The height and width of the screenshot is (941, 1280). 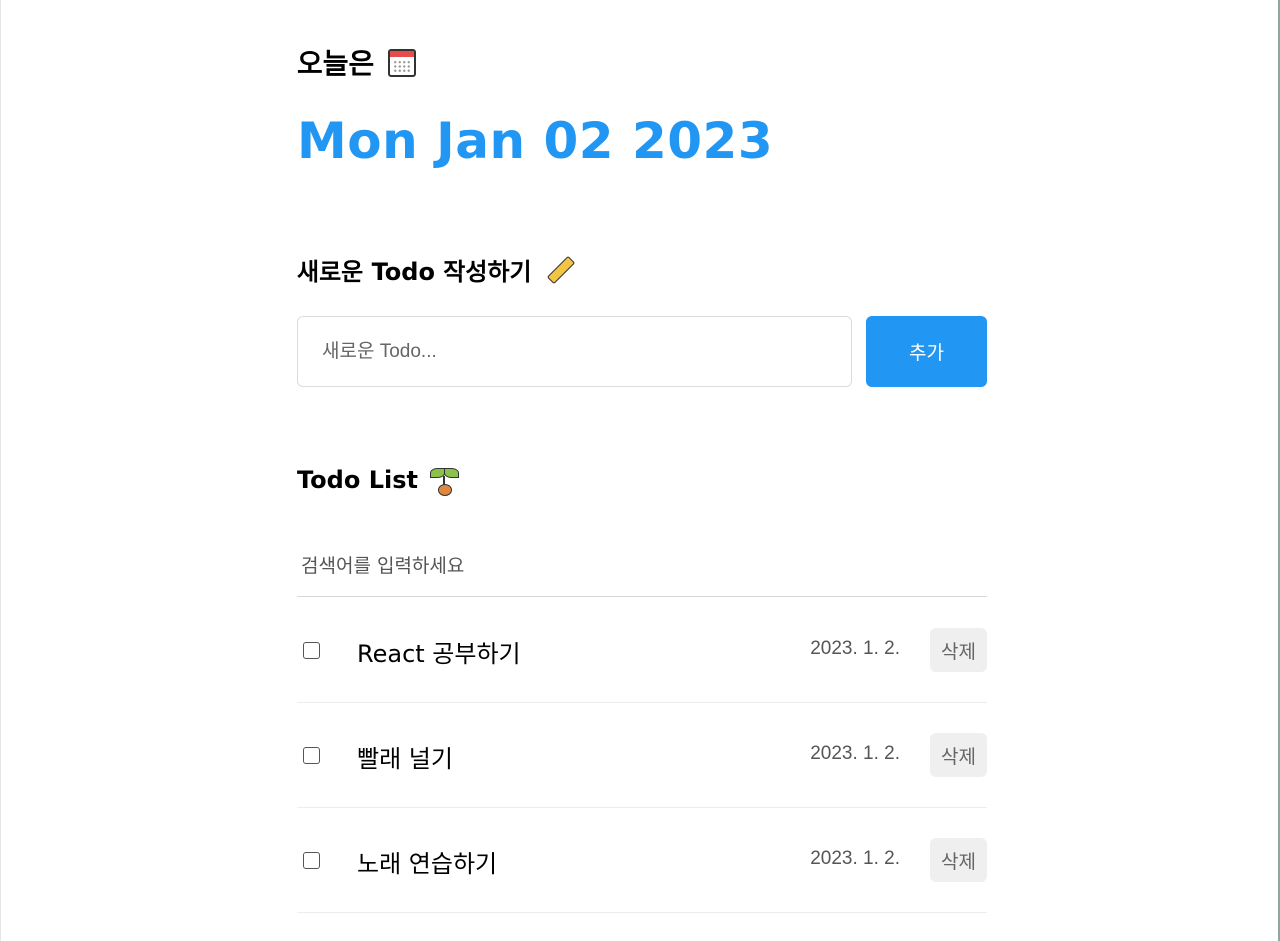 I want to click on todo-item: 노래 연습하기 2023. 1. 2. 삭제, so click(x=642, y=860).